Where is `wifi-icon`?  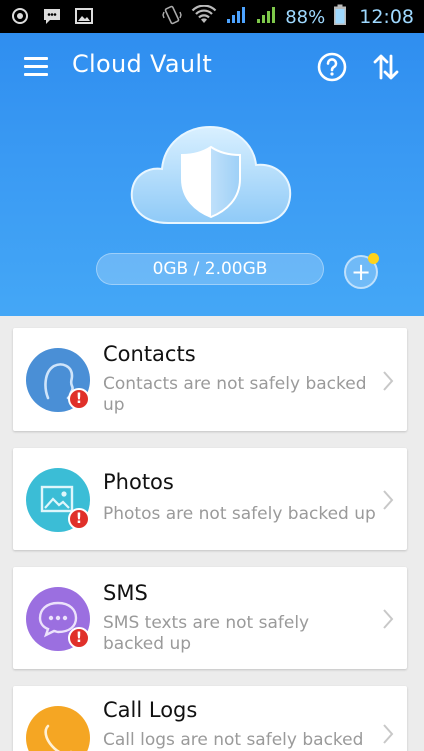
wifi-icon is located at coordinates (204, 16).